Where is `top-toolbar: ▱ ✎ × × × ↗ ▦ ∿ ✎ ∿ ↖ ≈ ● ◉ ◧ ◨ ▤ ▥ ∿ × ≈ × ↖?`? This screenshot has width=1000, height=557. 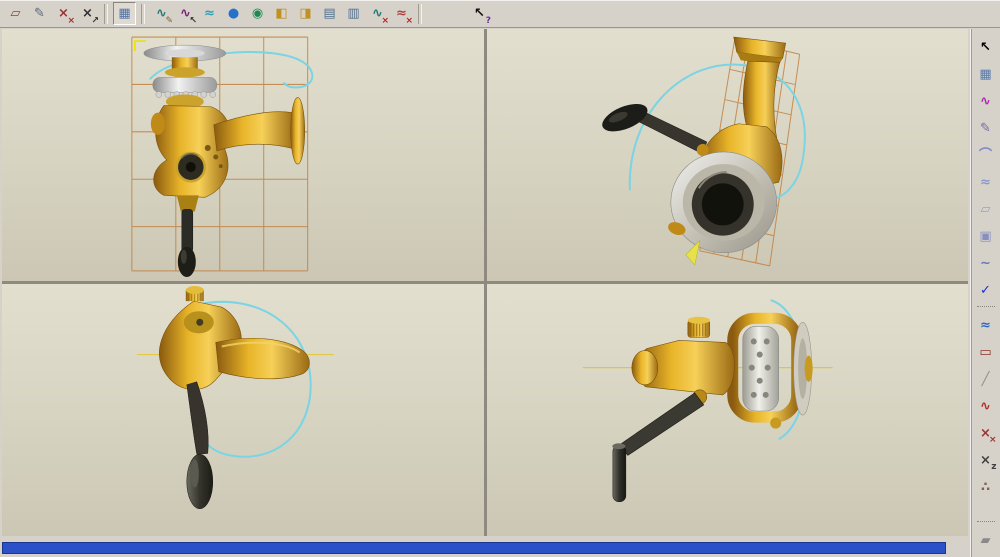
top-toolbar: ▱ ✎ × × × ↗ ▦ ∿ ✎ ∿ ↖ ≈ ● ◉ ◧ ◨ ▤ ▥ ∿ × ≈ × ↖? is located at coordinates (500, 14).